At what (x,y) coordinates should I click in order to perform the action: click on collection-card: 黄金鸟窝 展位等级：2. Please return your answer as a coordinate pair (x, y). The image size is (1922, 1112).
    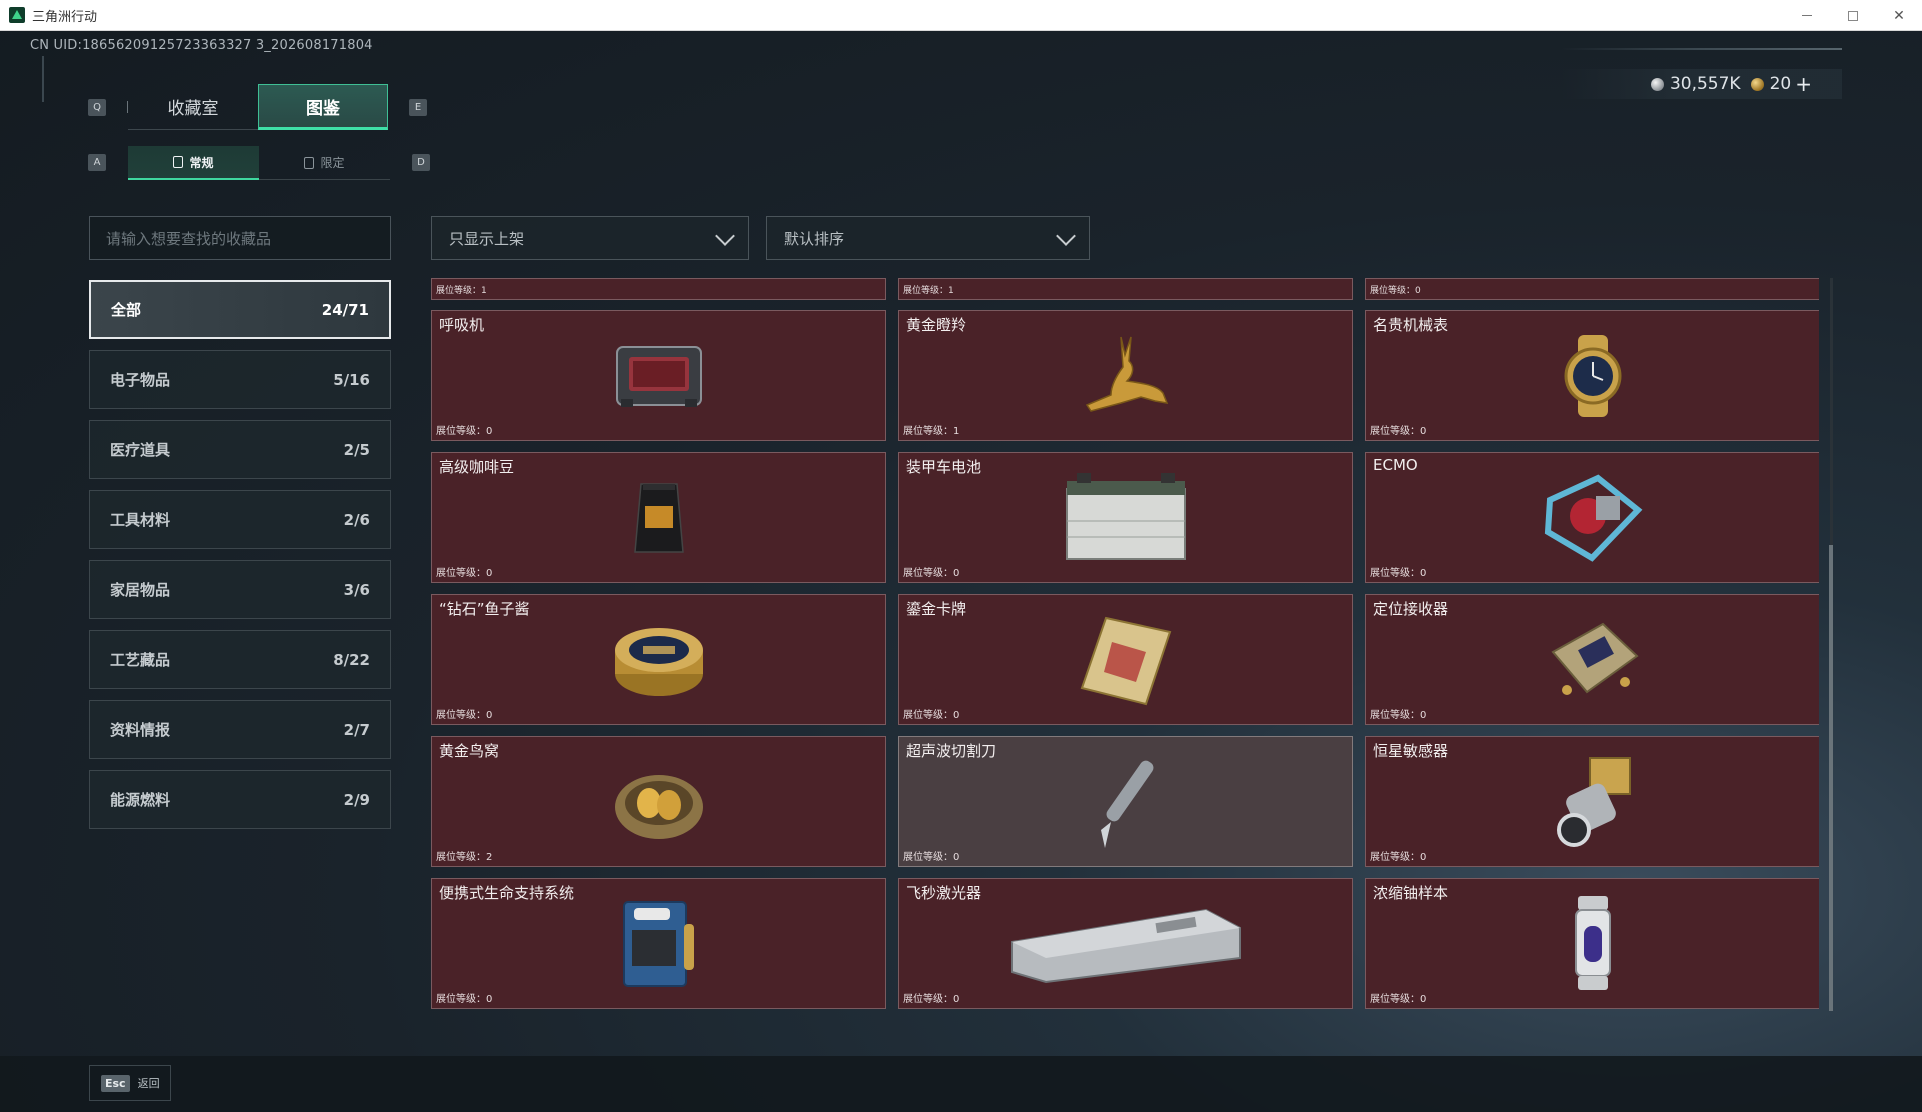
    Looking at the image, I should click on (658, 801).